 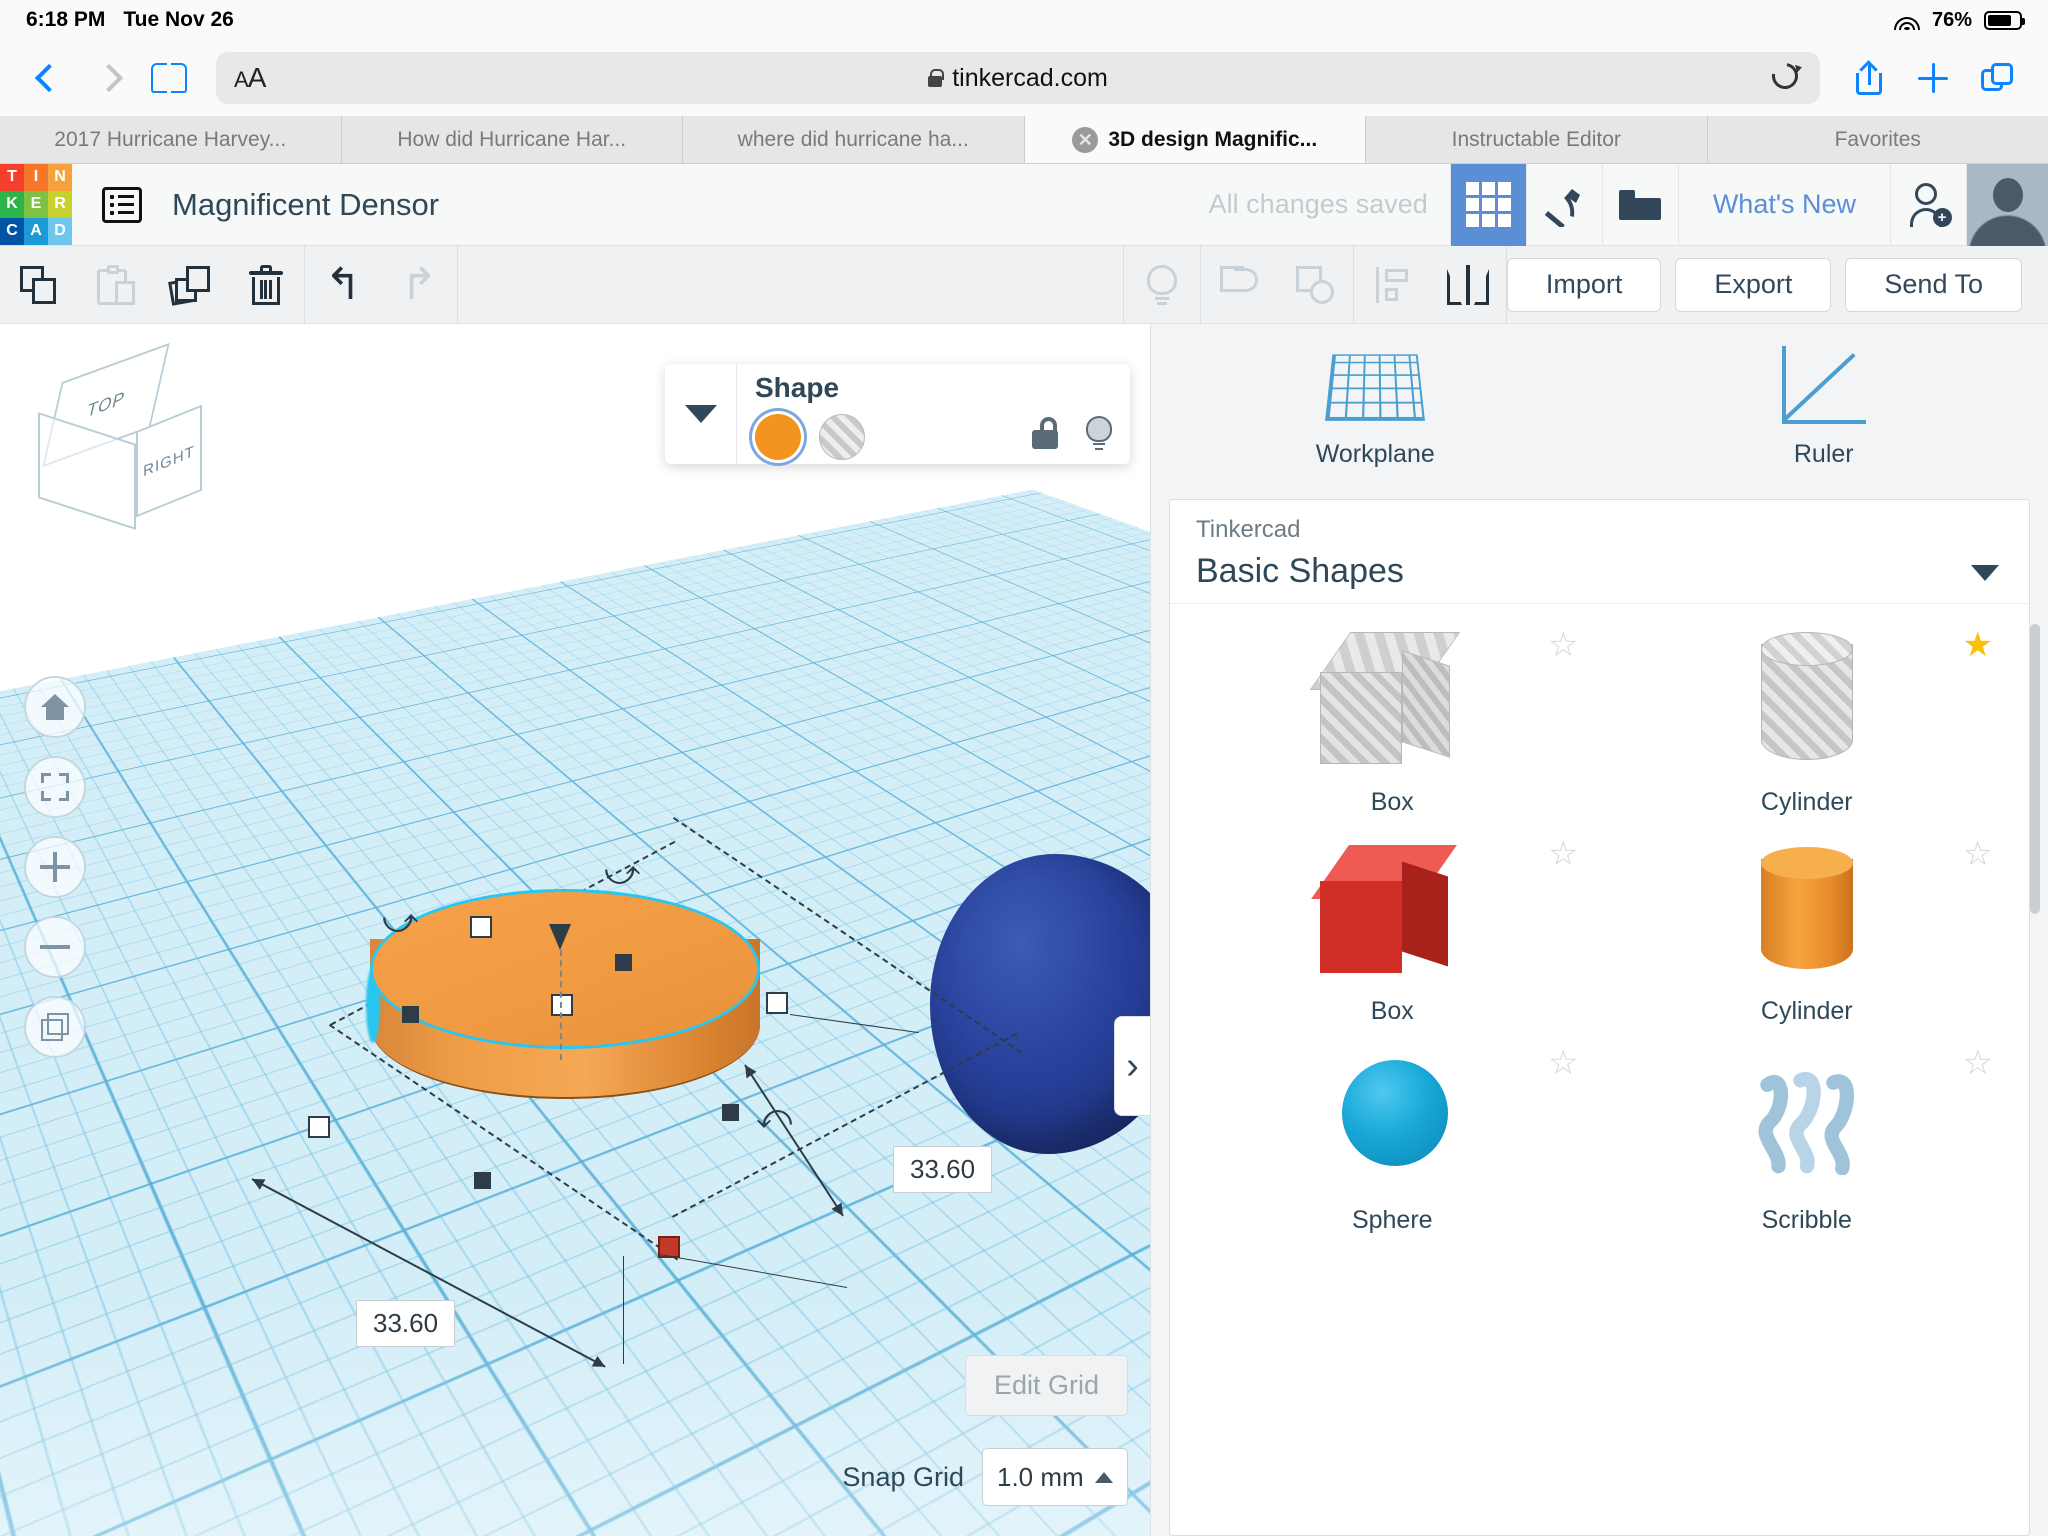 I want to click on shape-panel-actions, so click(x=1072, y=433).